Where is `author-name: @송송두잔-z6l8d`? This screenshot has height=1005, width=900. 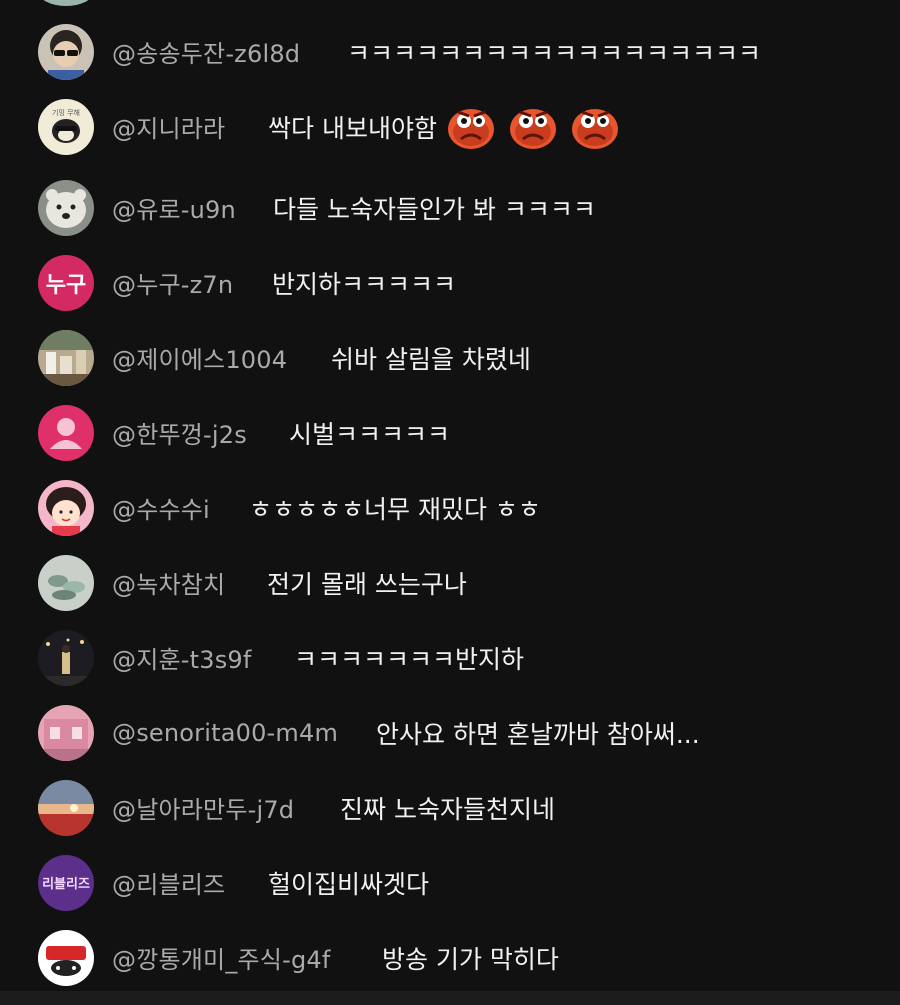 author-name: @송송두잔-z6l8d is located at coordinates (206, 51).